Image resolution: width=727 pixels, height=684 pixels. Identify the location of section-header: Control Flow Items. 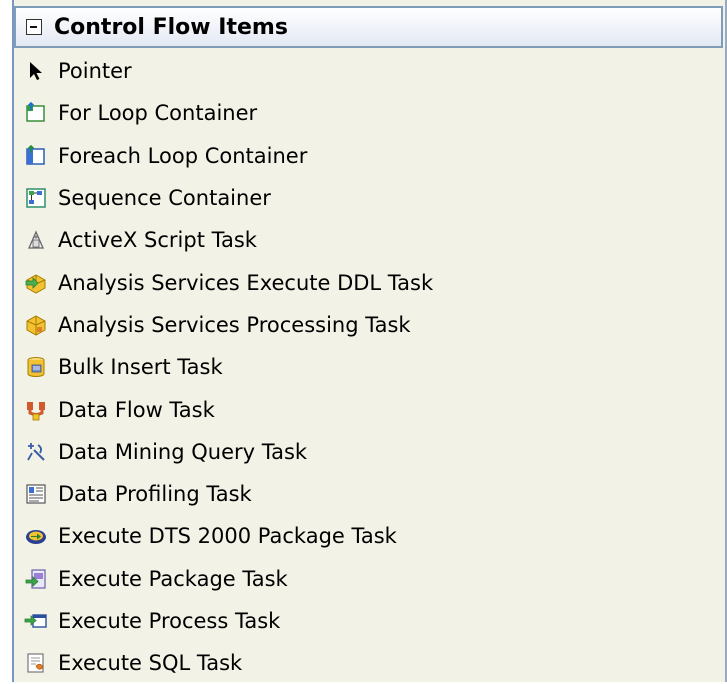
(368, 27).